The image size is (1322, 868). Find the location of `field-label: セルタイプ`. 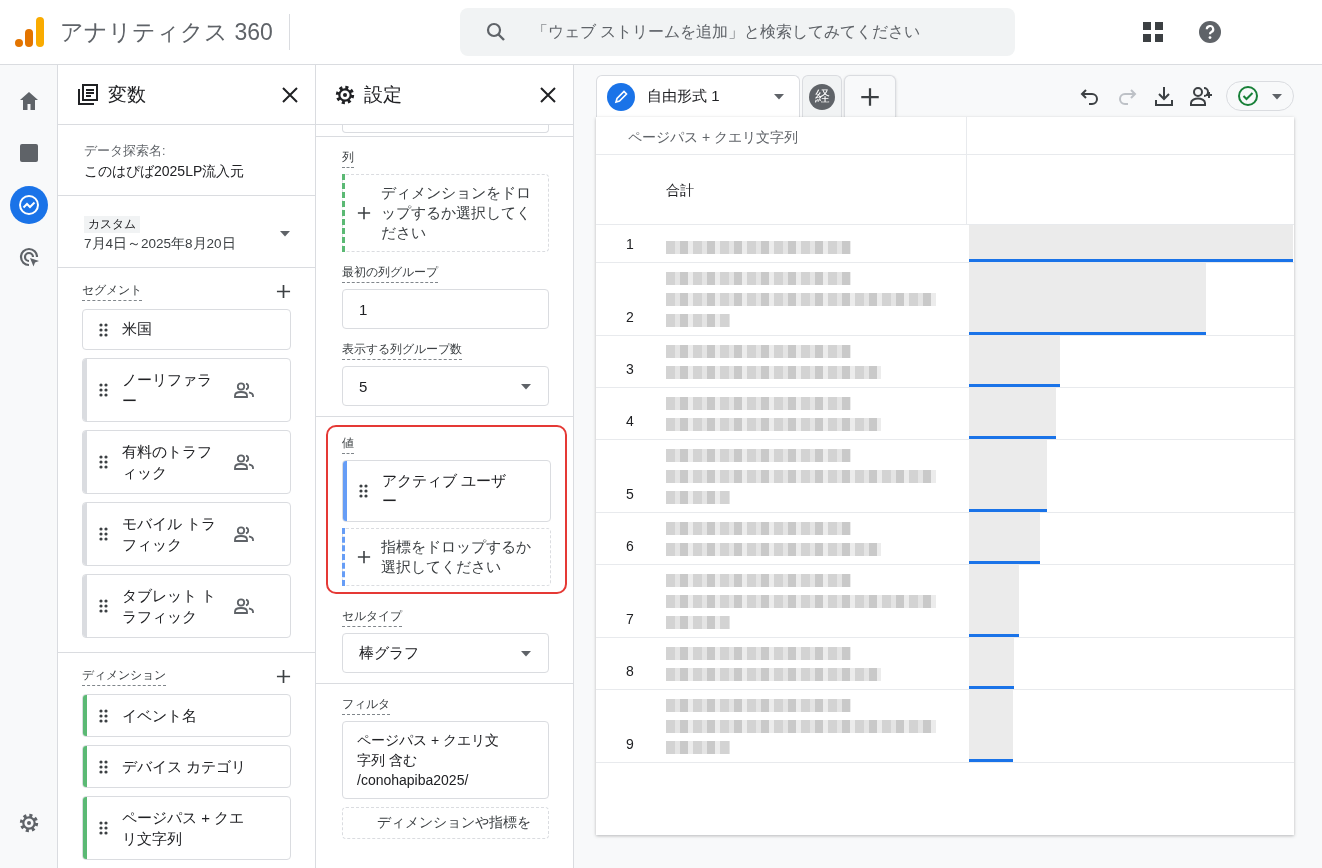

field-label: セルタイプ is located at coordinates (372, 617).